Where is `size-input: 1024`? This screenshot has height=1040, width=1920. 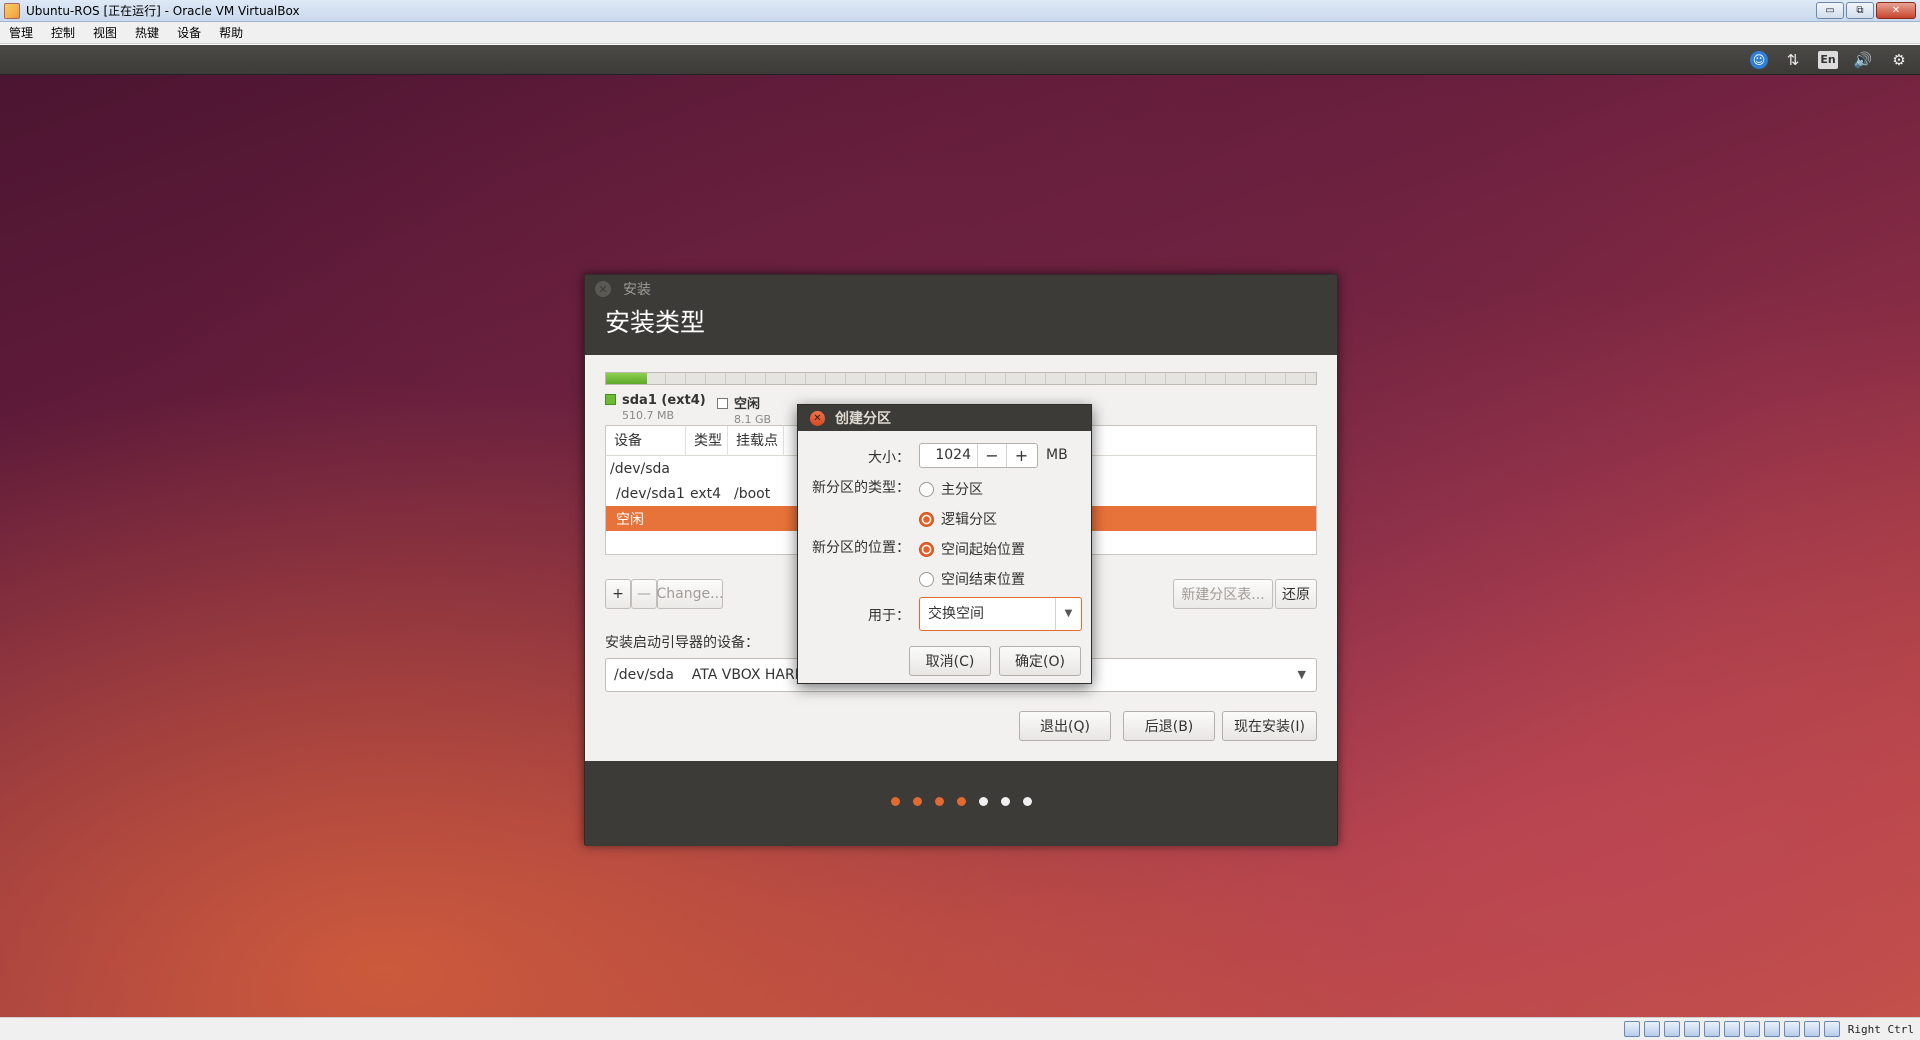
size-input: 1024 is located at coordinates (949, 455).